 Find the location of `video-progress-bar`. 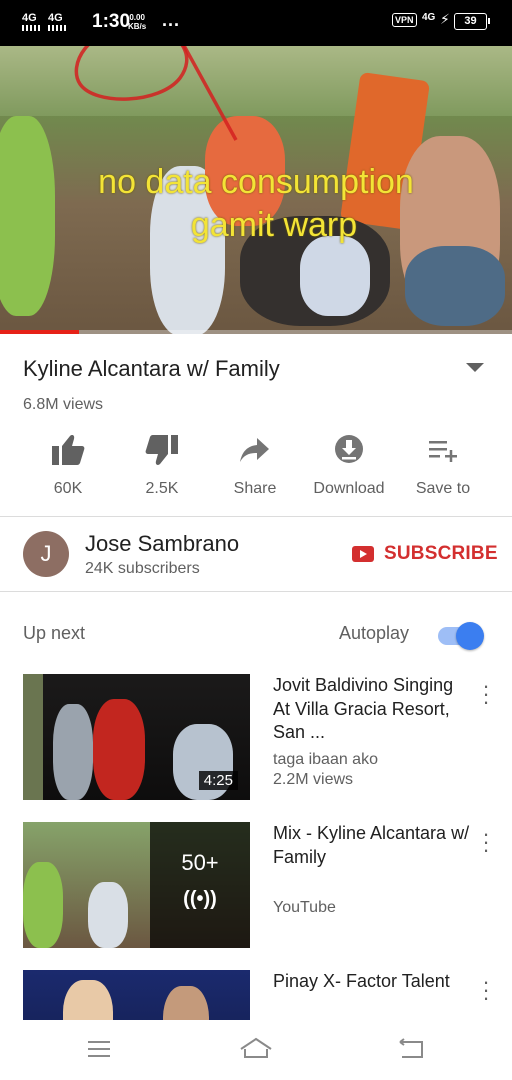

video-progress-bar is located at coordinates (256, 332).